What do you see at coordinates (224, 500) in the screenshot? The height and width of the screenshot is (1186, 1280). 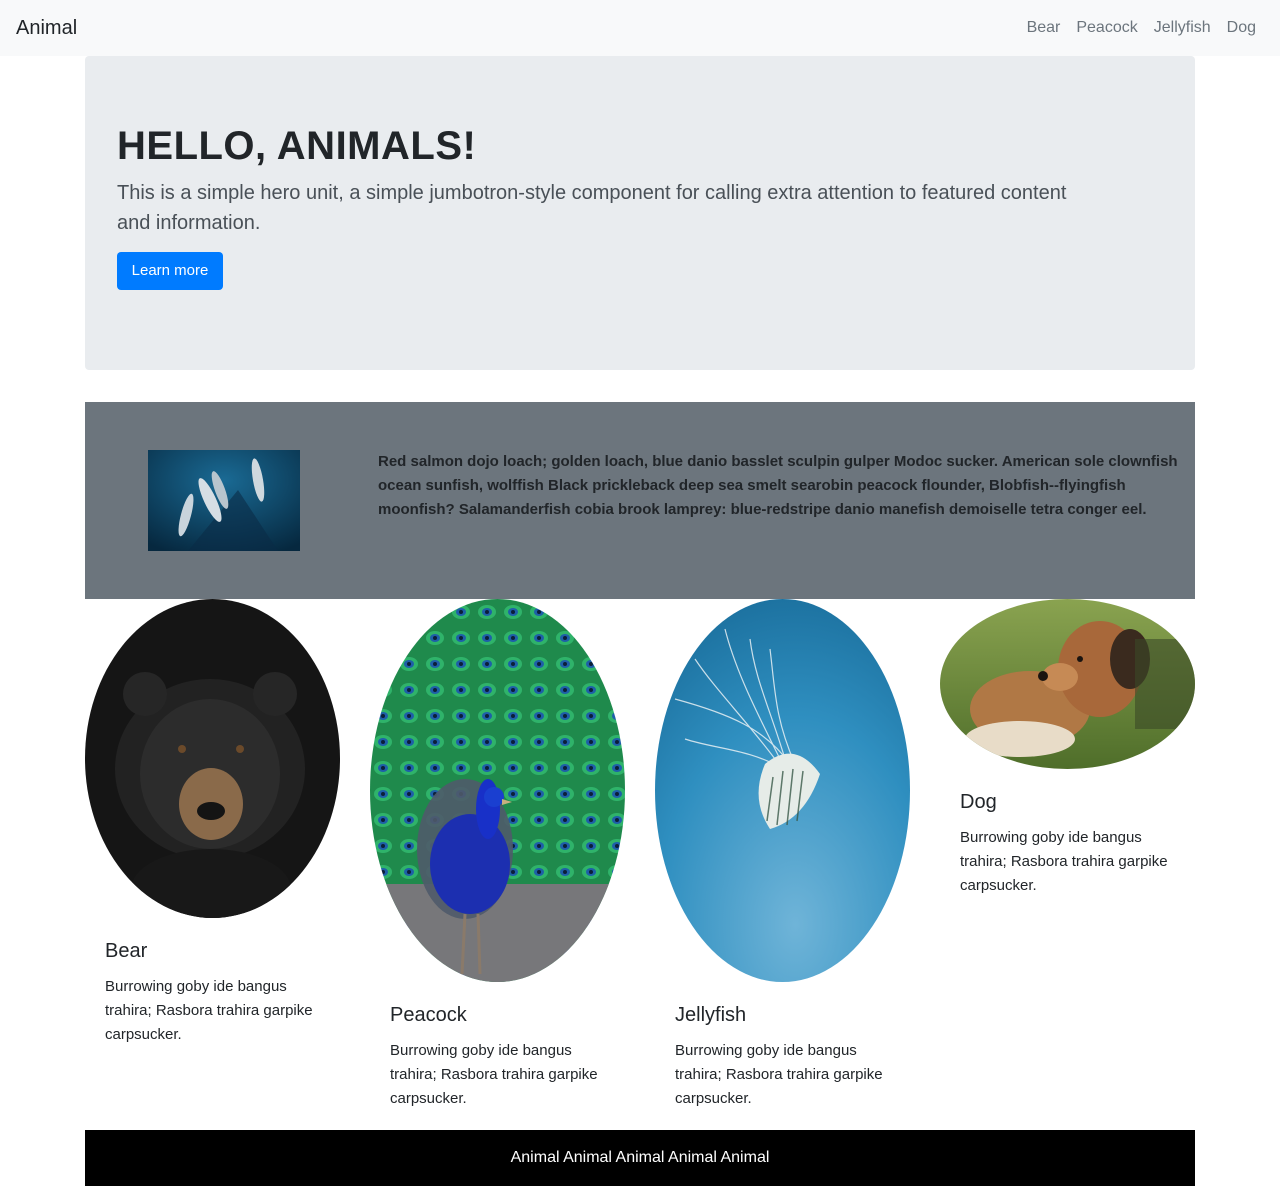 I see `dolphins-image` at bounding box center [224, 500].